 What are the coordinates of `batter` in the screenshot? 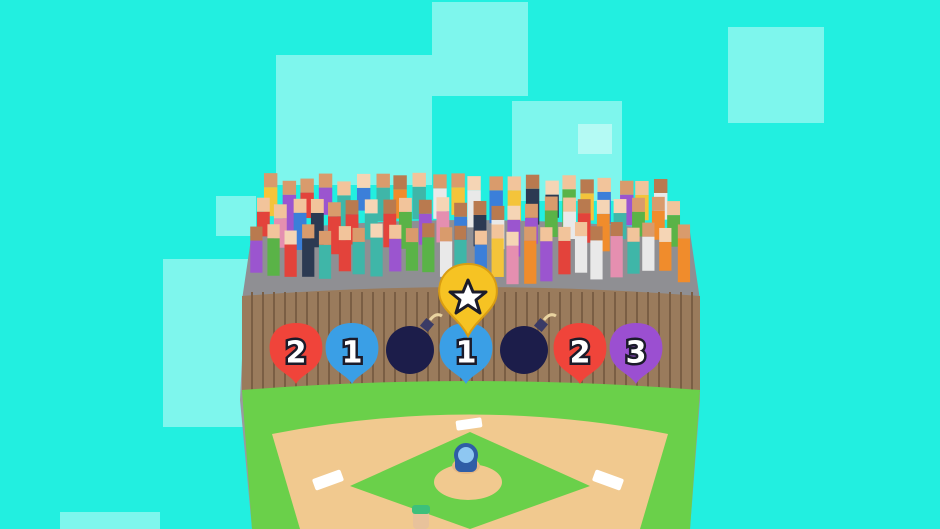 It's located at (421, 517).